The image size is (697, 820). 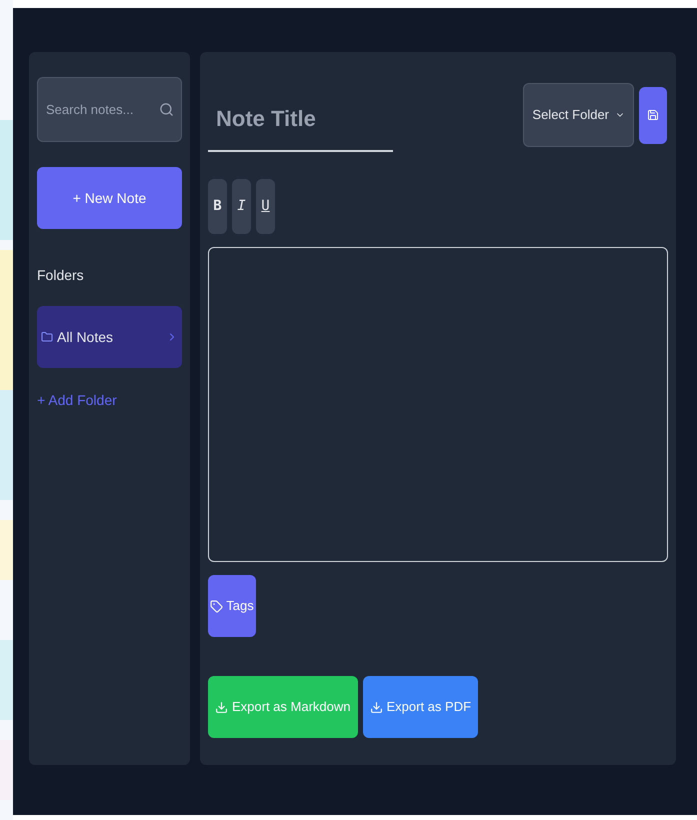 I want to click on folder-item: All Notes, so click(x=109, y=337).